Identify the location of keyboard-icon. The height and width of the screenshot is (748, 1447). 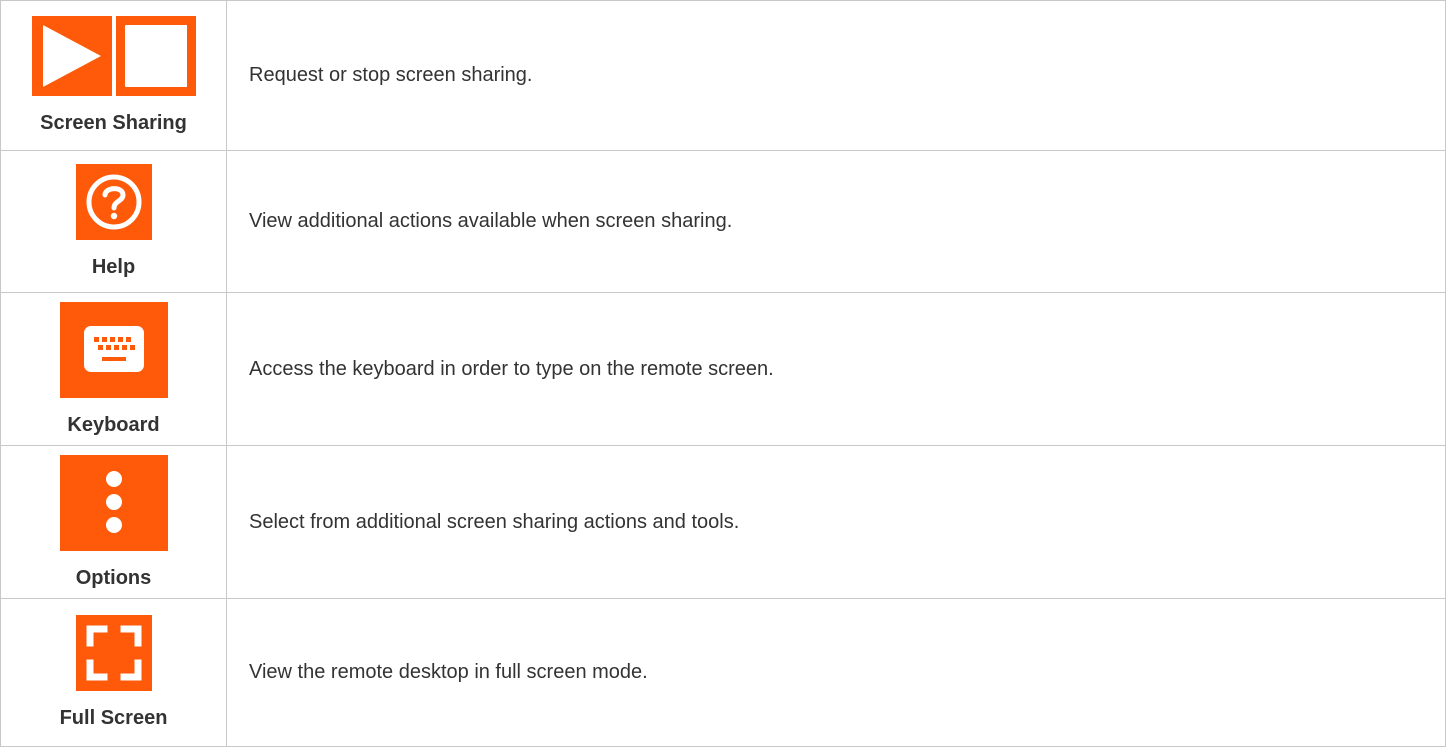
(113, 349).